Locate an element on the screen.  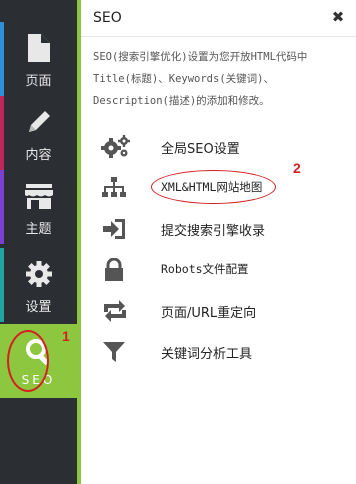
close-icon: ✖ is located at coordinates (338, 17).